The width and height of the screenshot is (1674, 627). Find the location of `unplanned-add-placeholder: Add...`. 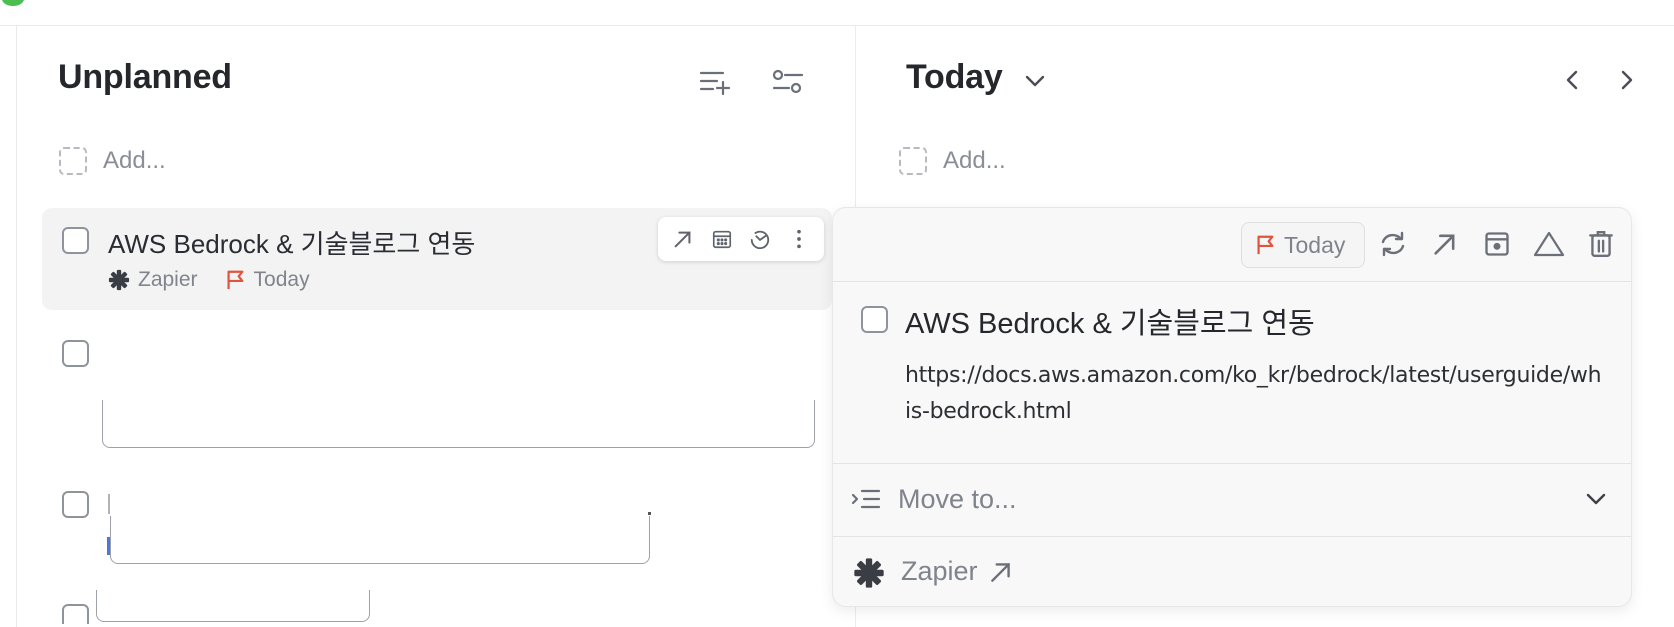

unplanned-add-placeholder: Add... is located at coordinates (134, 161).